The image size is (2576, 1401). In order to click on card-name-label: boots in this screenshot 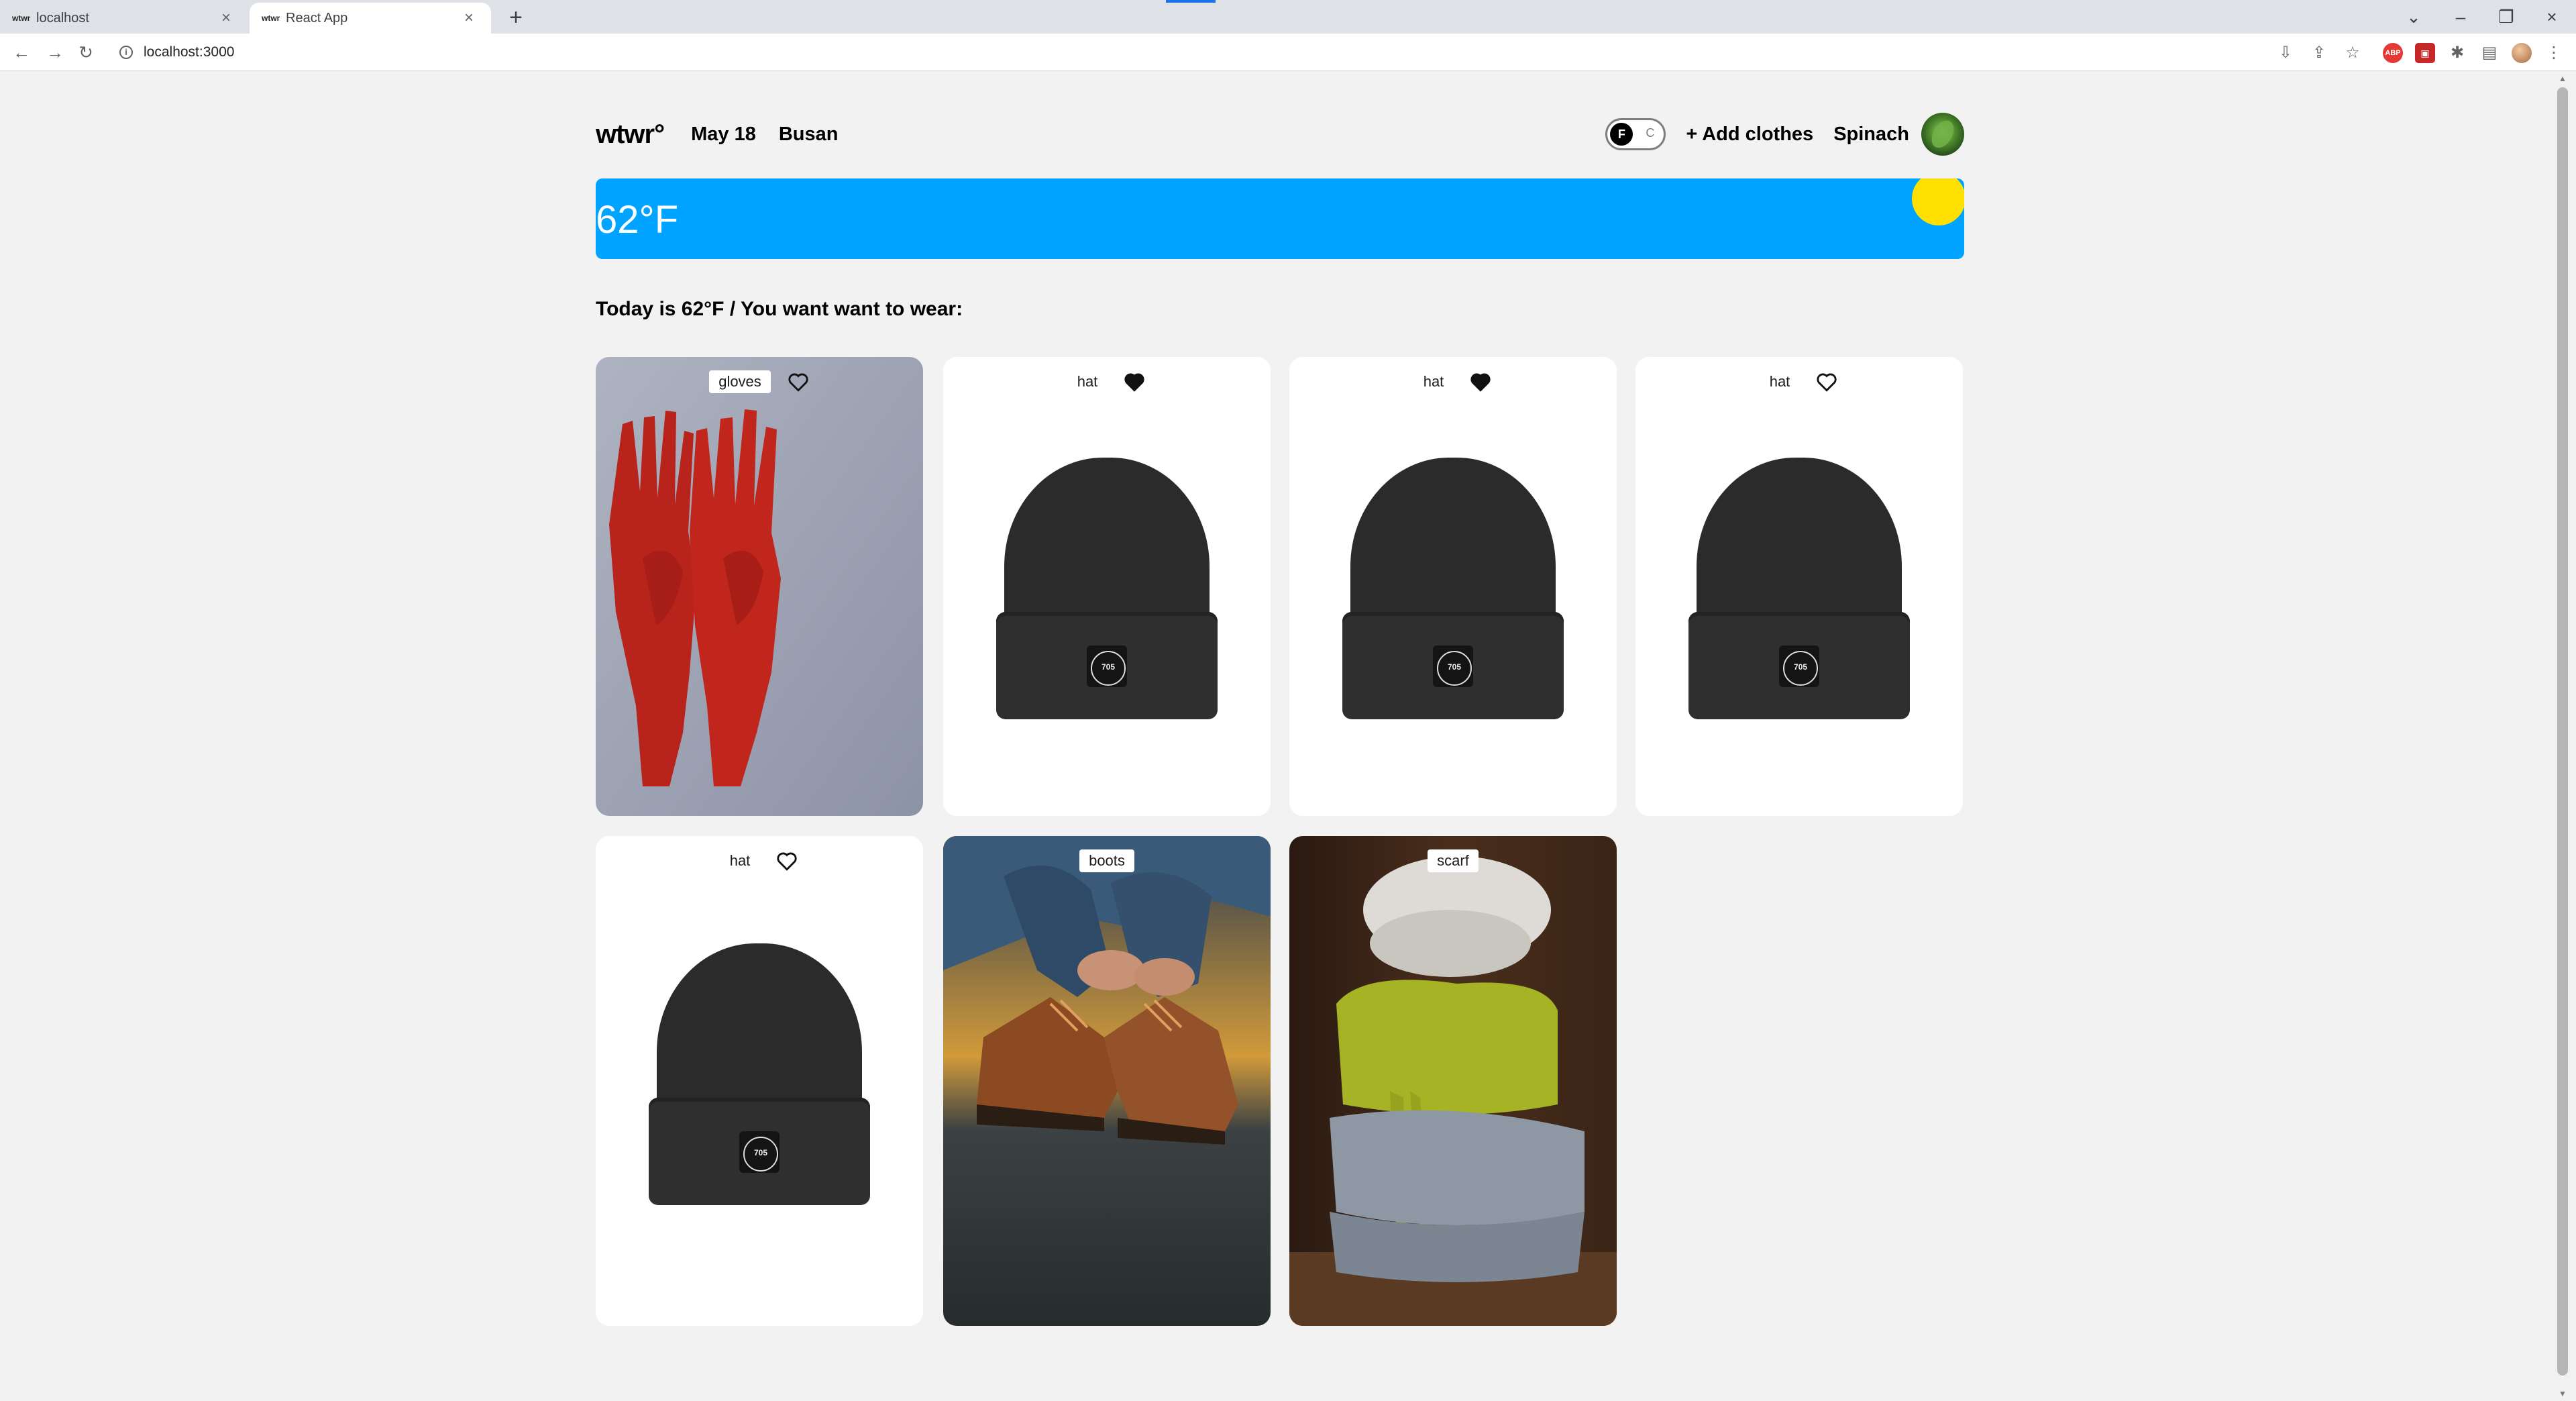, I will do `click(1106, 860)`.